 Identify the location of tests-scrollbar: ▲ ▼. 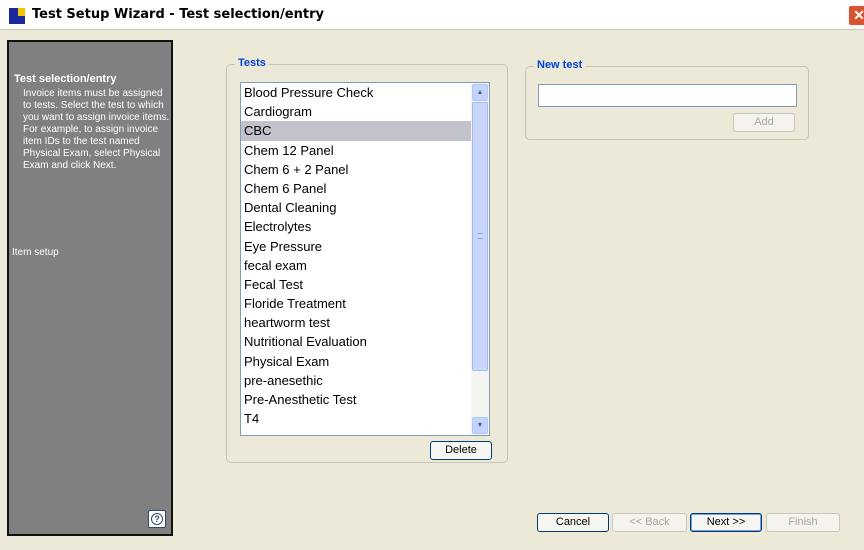
(480, 259).